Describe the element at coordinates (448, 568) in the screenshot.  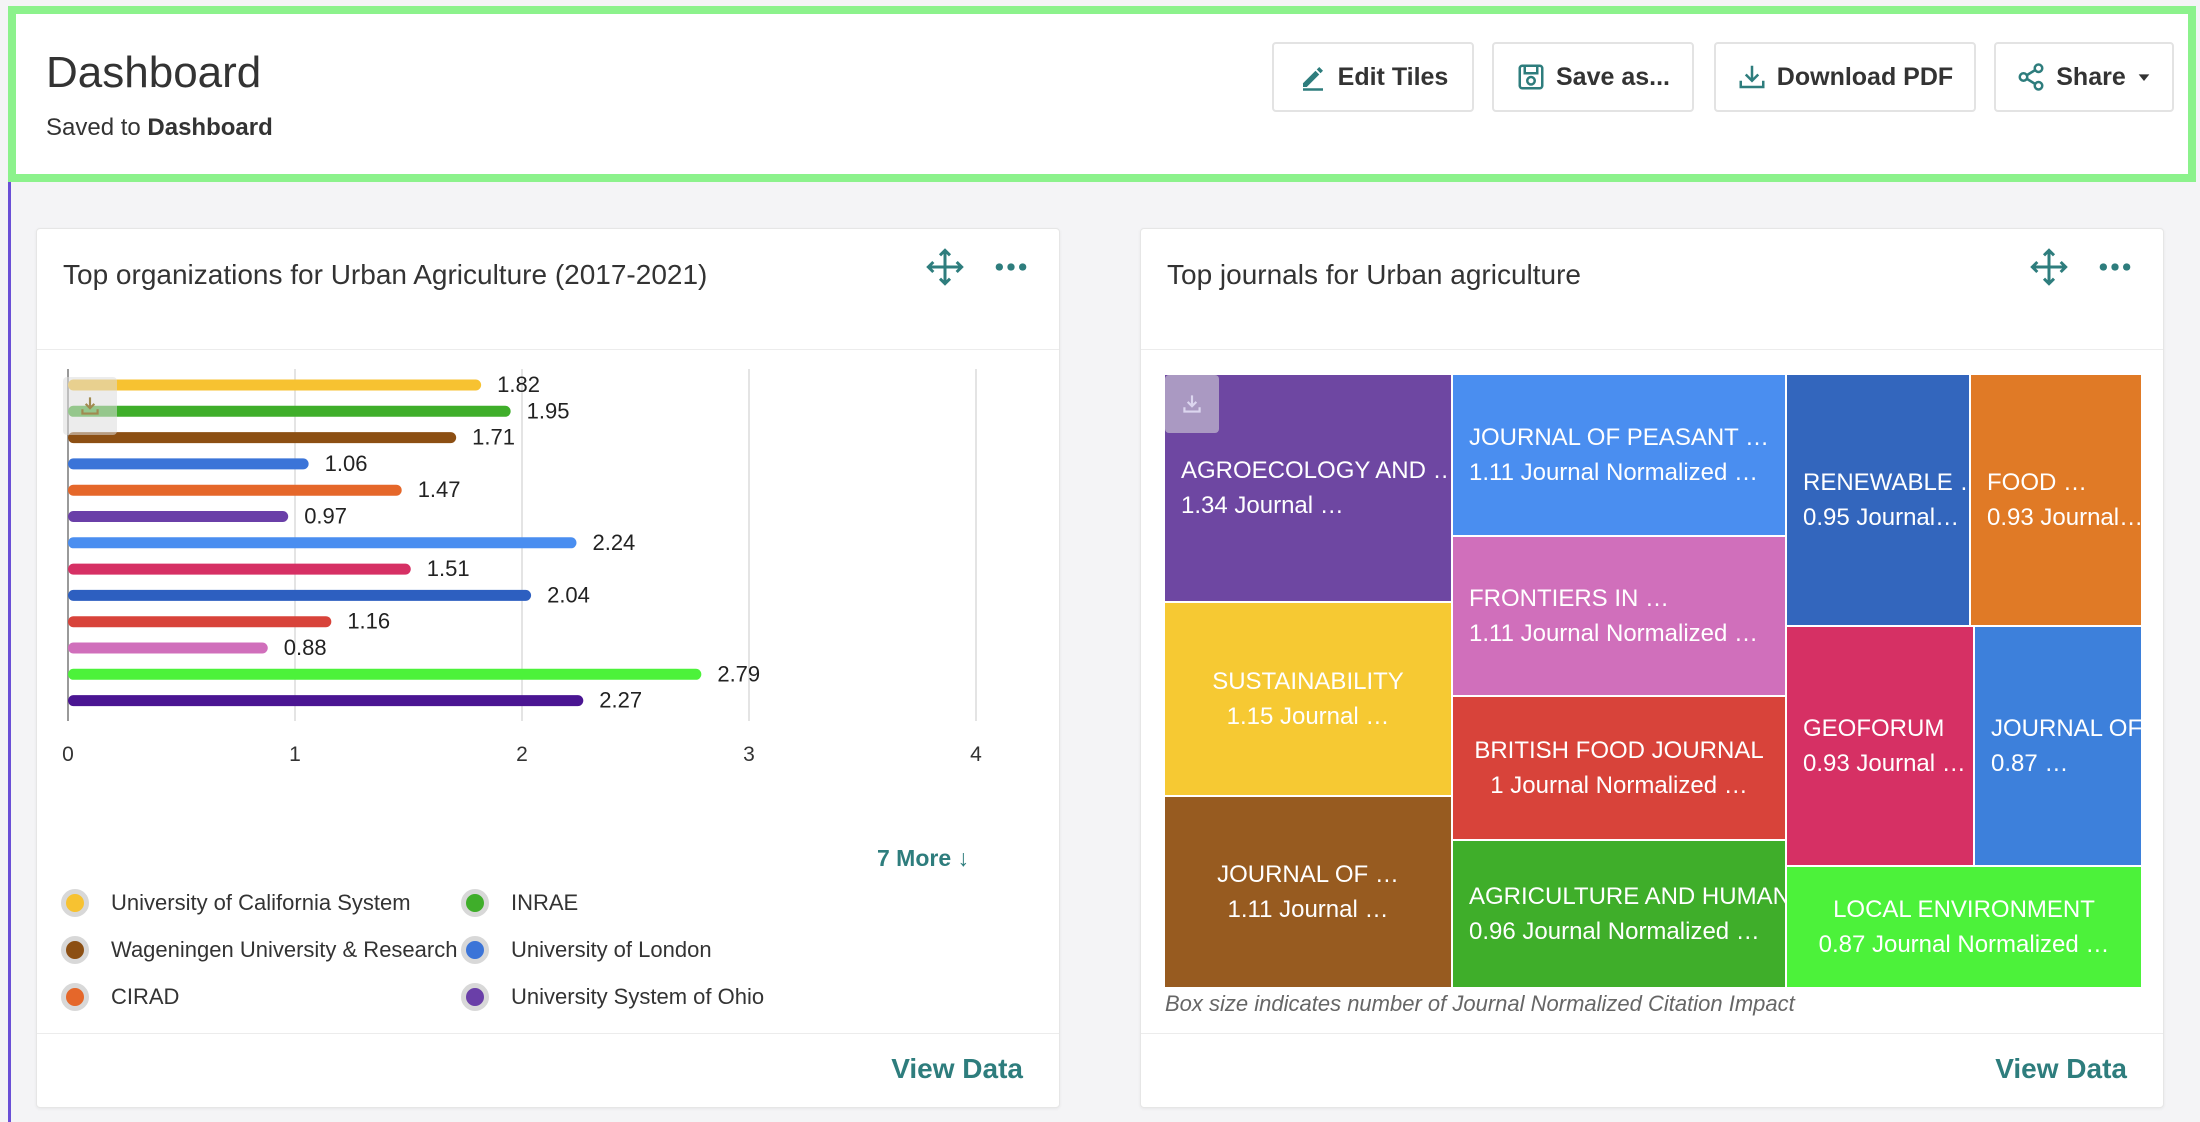
I see `bar-value-label: 1.51` at that location.